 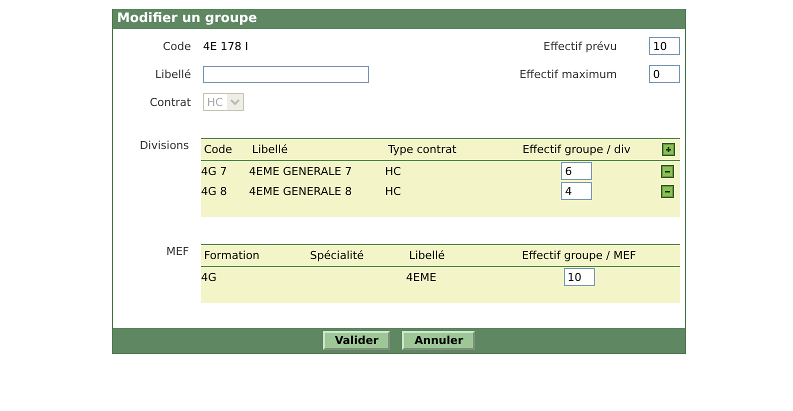 I want to click on table-cell-text: 4EME GENERALE 8, so click(x=301, y=191).